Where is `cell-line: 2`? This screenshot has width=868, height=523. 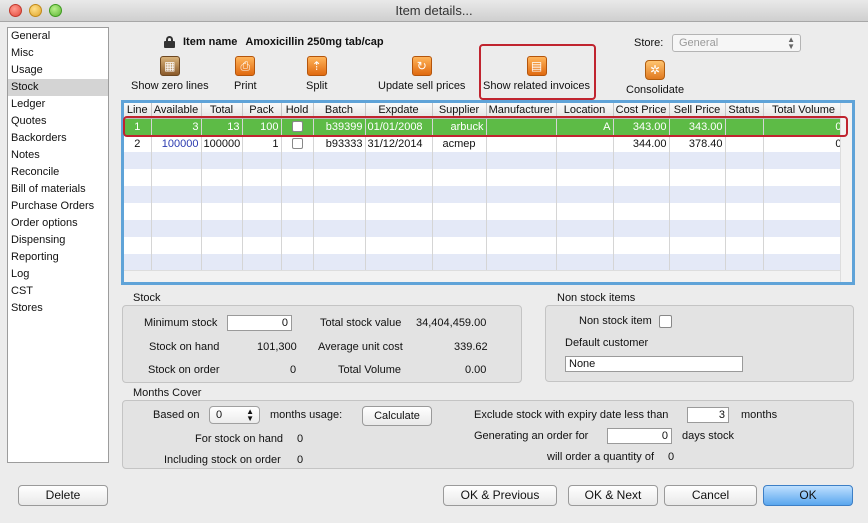
cell-line: 2 is located at coordinates (138, 143).